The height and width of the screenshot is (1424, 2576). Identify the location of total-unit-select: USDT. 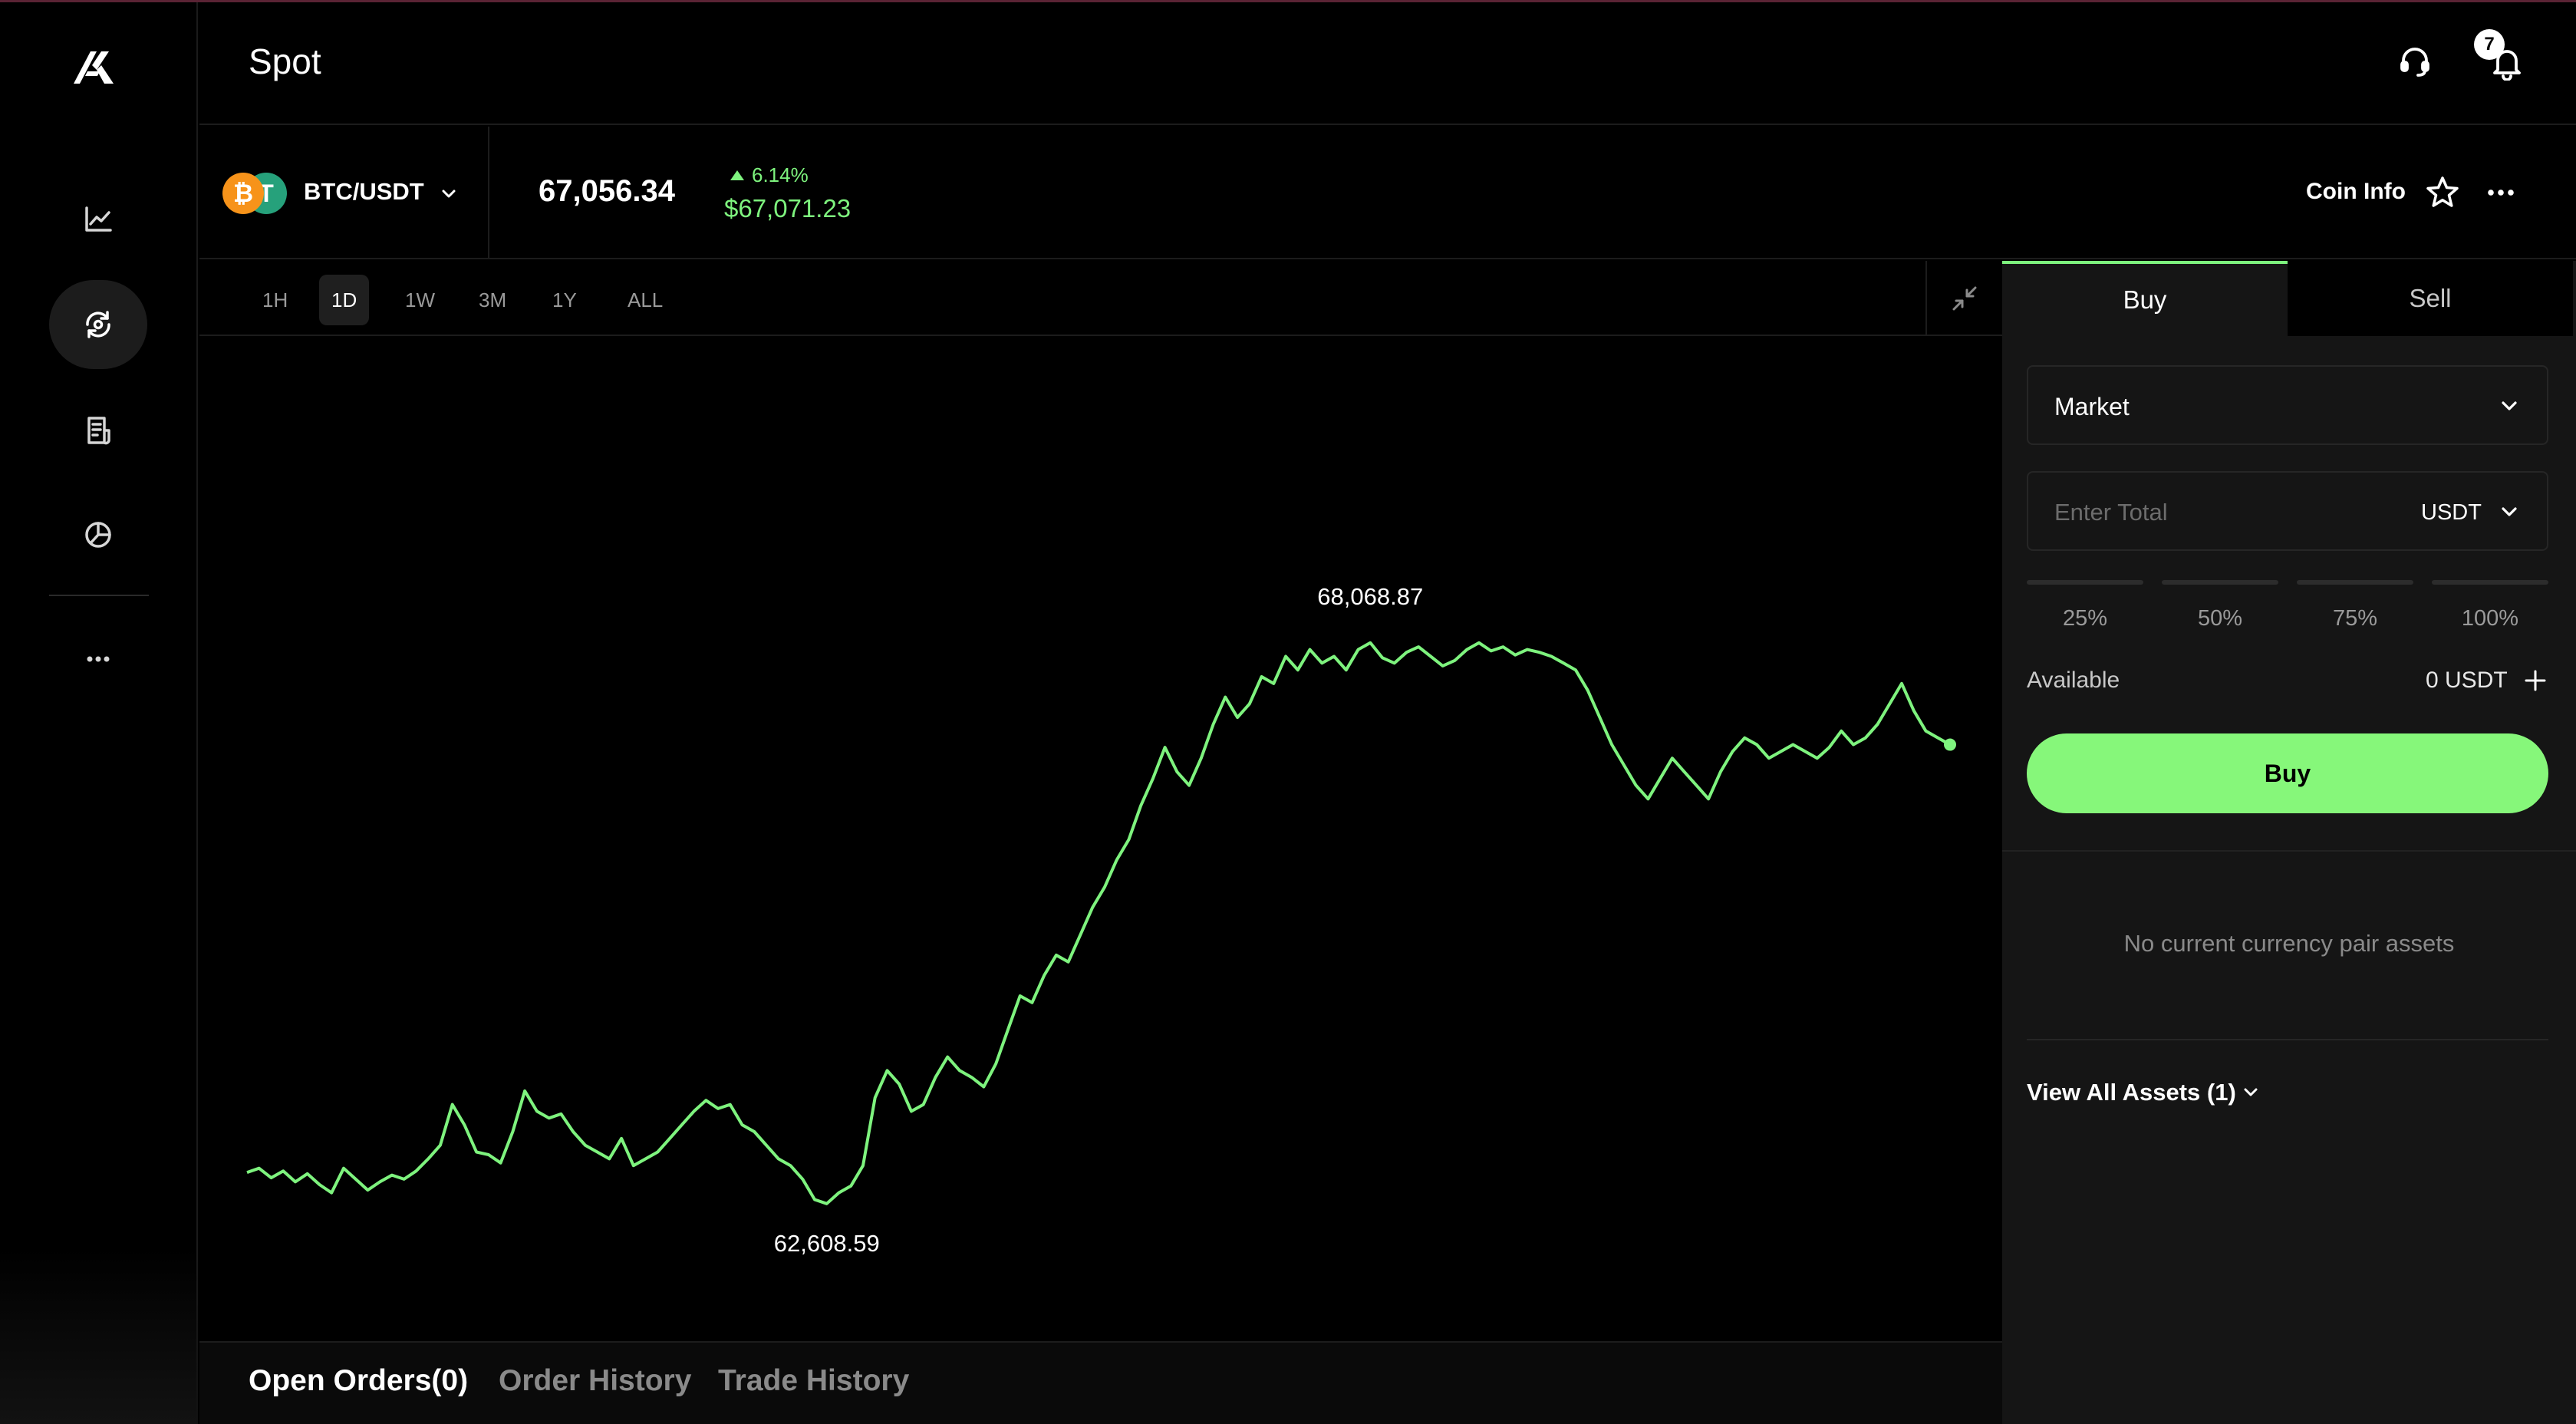
(2451, 513).